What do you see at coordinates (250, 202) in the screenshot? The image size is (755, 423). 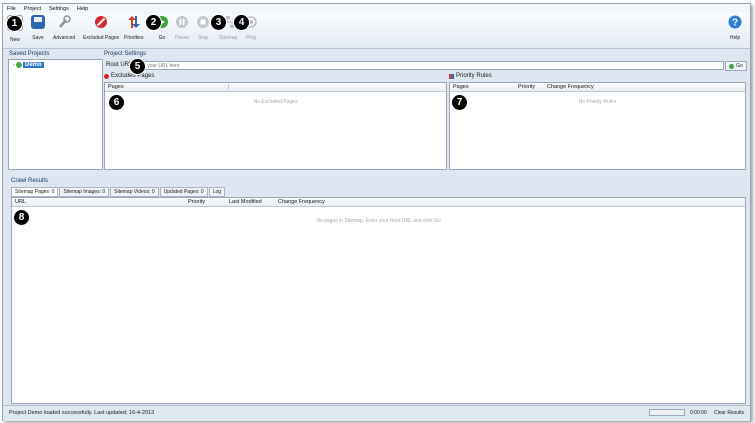 I see `col-last-modified: Last Modified` at bounding box center [250, 202].